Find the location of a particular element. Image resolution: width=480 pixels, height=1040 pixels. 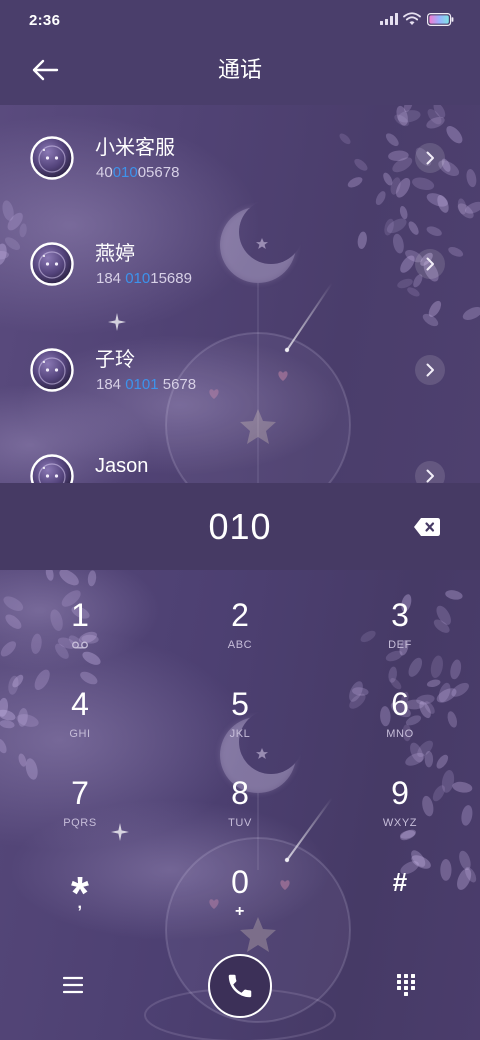

contact-name: 子玲 is located at coordinates (115, 360).